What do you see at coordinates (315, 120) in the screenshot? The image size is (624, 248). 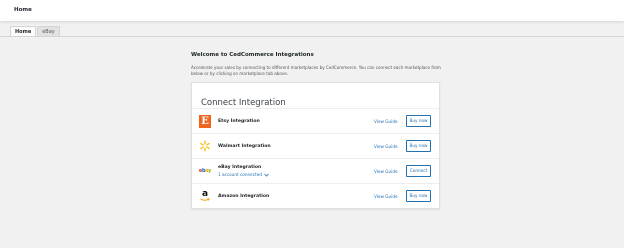 I see `integration-row-etsy: E Etsy Integration View Guide Buy now` at bounding box center [315, 120].